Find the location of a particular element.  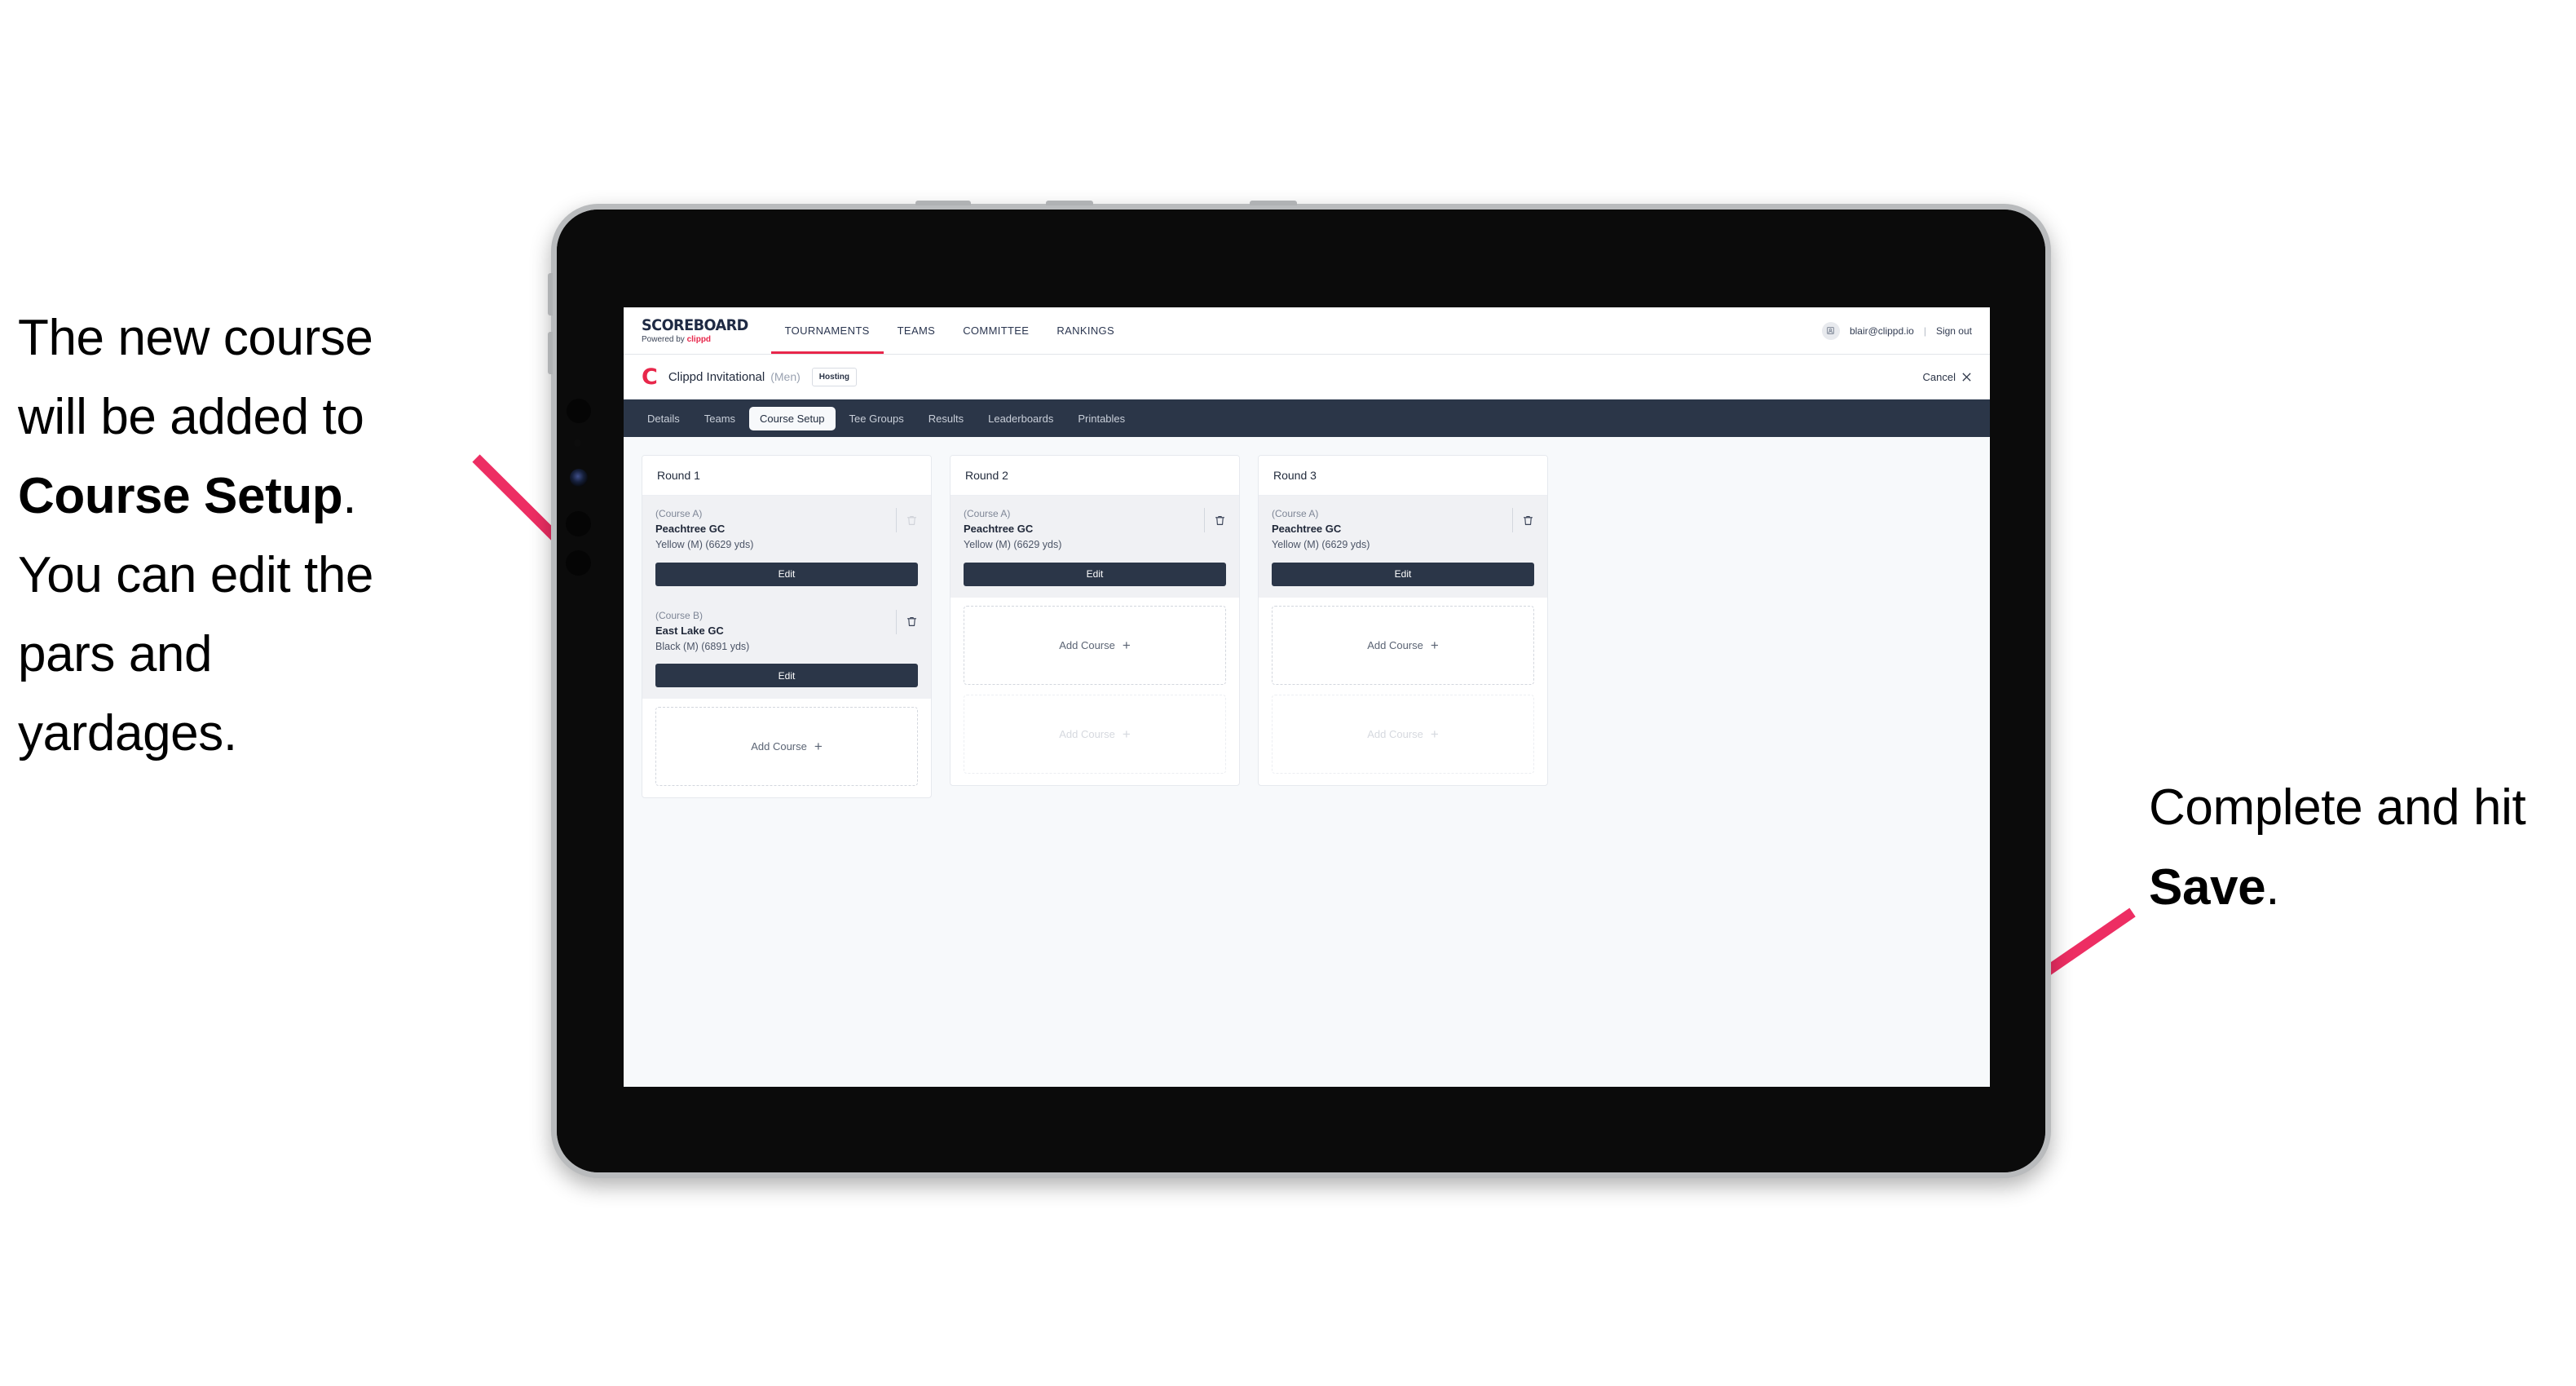

antenna-band-one is located at coordinates (1069, 203).